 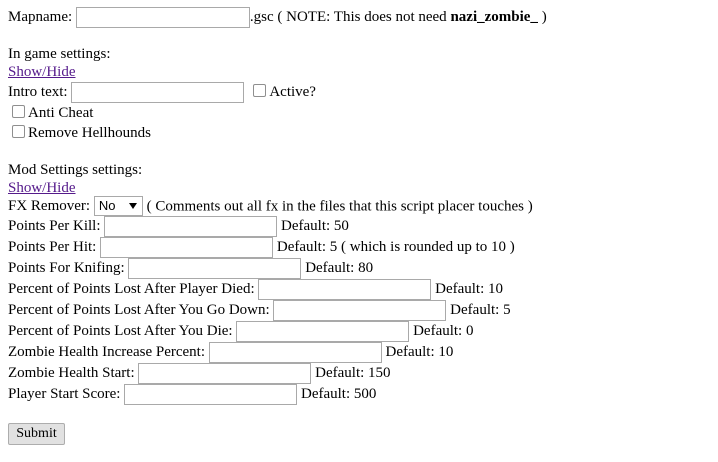 I want to click on mapname-close: ), so click(x=542, y=16).